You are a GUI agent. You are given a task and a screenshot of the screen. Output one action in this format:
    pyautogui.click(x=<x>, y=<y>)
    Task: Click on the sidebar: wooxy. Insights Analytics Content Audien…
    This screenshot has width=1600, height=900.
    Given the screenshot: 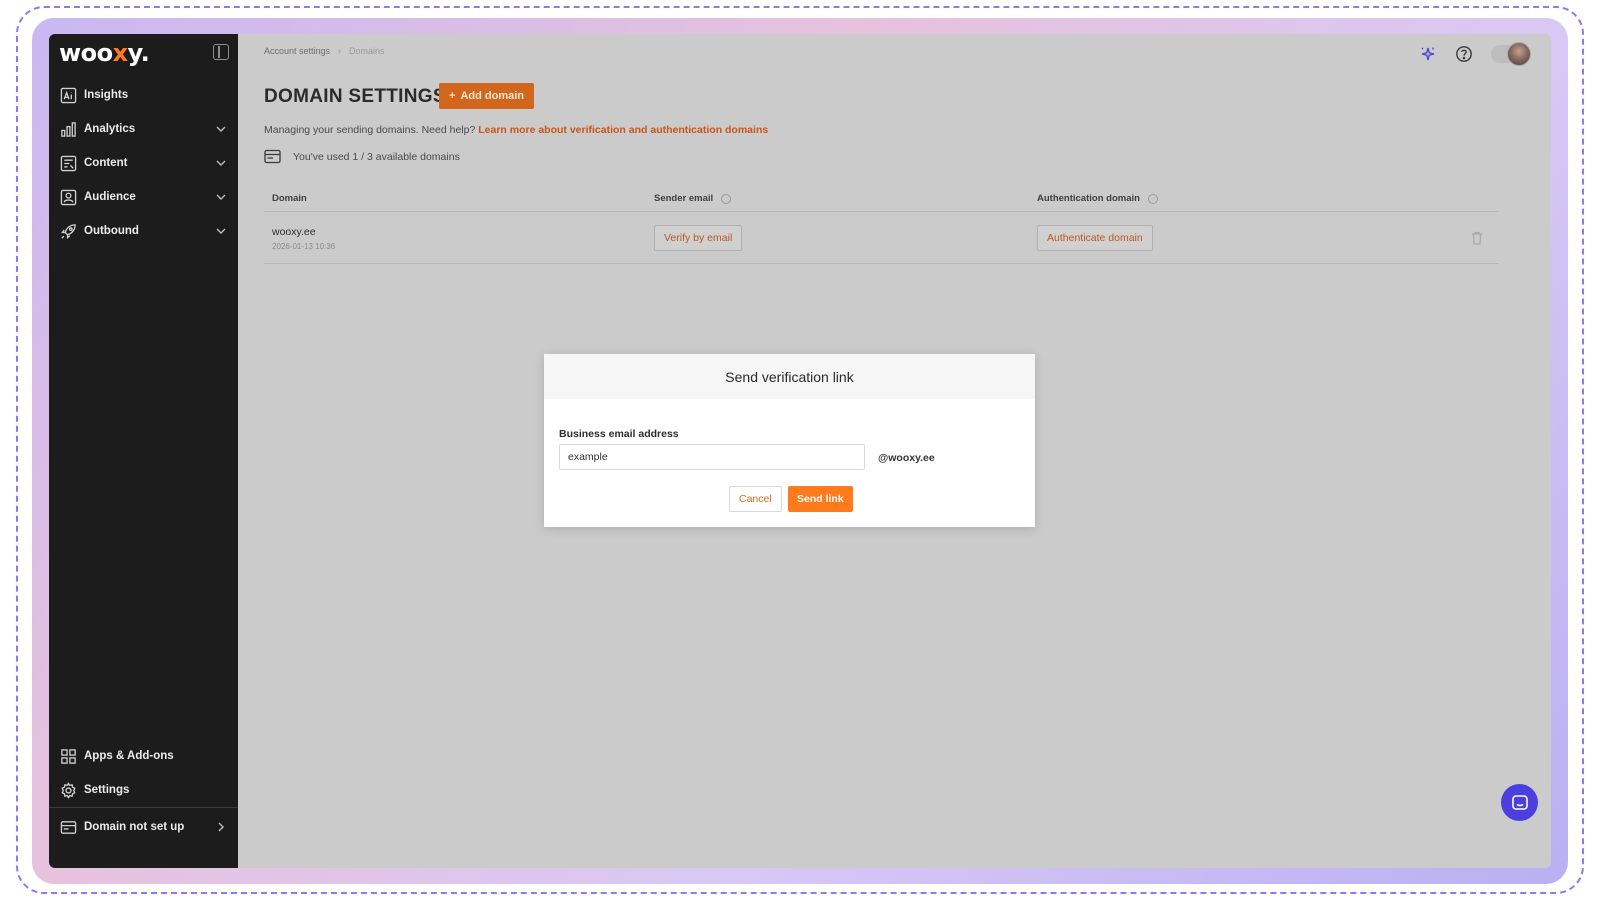 What is the action you would take?
    pyautogui.click(x=143, y=451)
    